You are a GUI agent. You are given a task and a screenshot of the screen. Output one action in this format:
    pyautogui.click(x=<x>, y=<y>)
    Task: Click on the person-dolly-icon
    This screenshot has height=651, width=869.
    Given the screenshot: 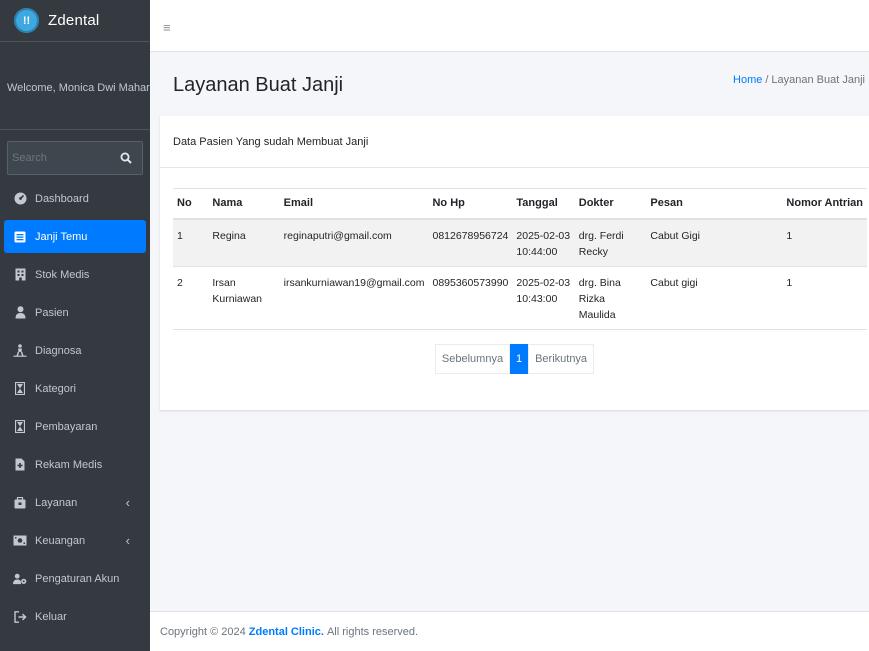 What is the action you would take?
    pyautogui.click(x=20, y=351)
    